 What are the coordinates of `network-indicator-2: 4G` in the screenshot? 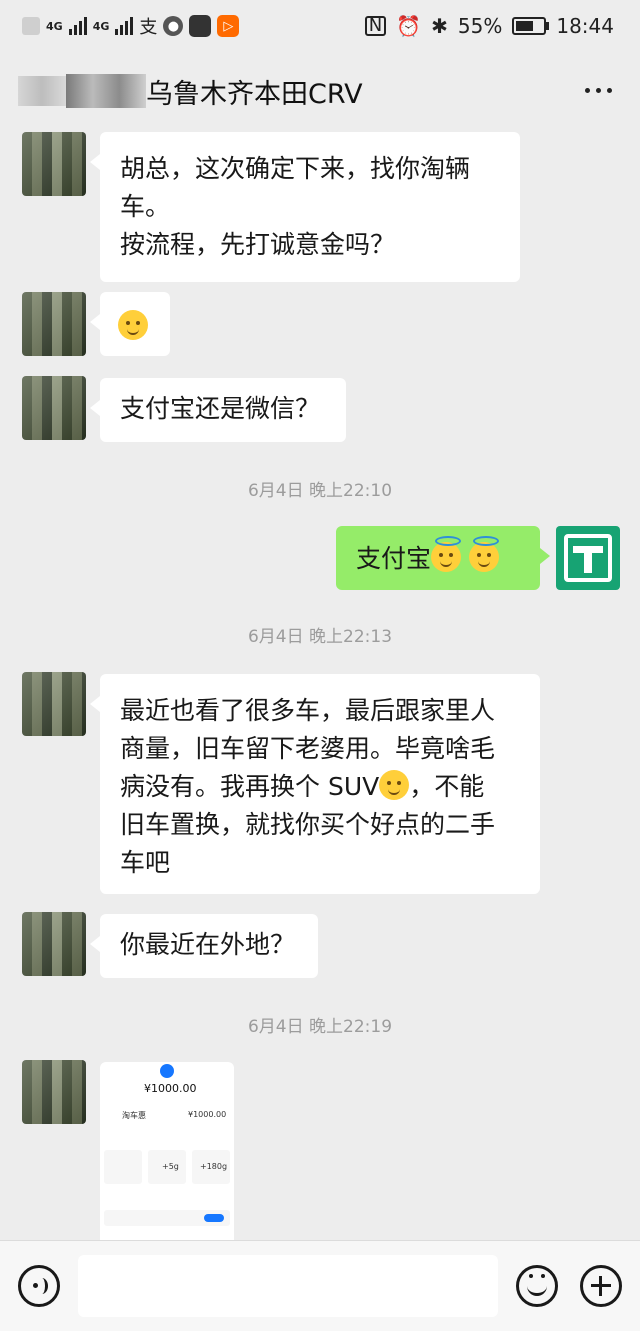 It's located at (101, 26).